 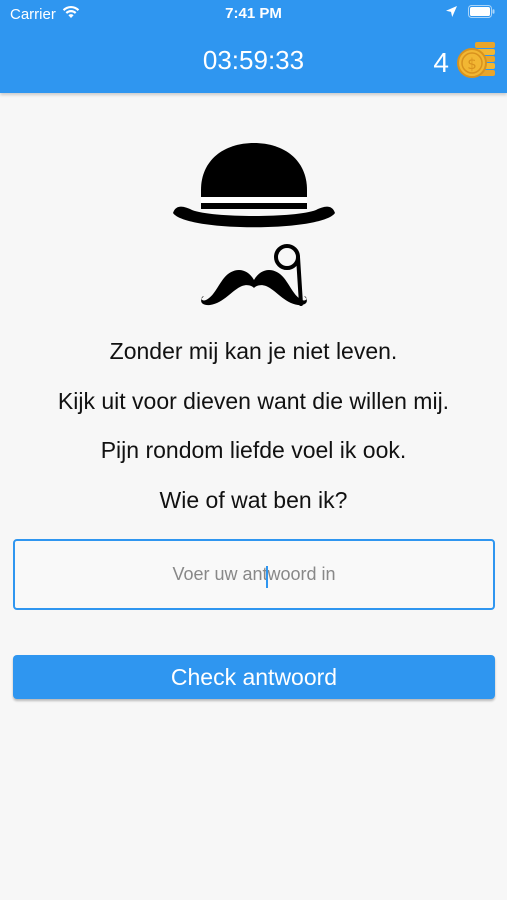 What do you see at coordinates (253, 351) in the screenshot?
I see `riddle-line: Zonder mij kan je niet leven.` at bounding box center [253, 351].